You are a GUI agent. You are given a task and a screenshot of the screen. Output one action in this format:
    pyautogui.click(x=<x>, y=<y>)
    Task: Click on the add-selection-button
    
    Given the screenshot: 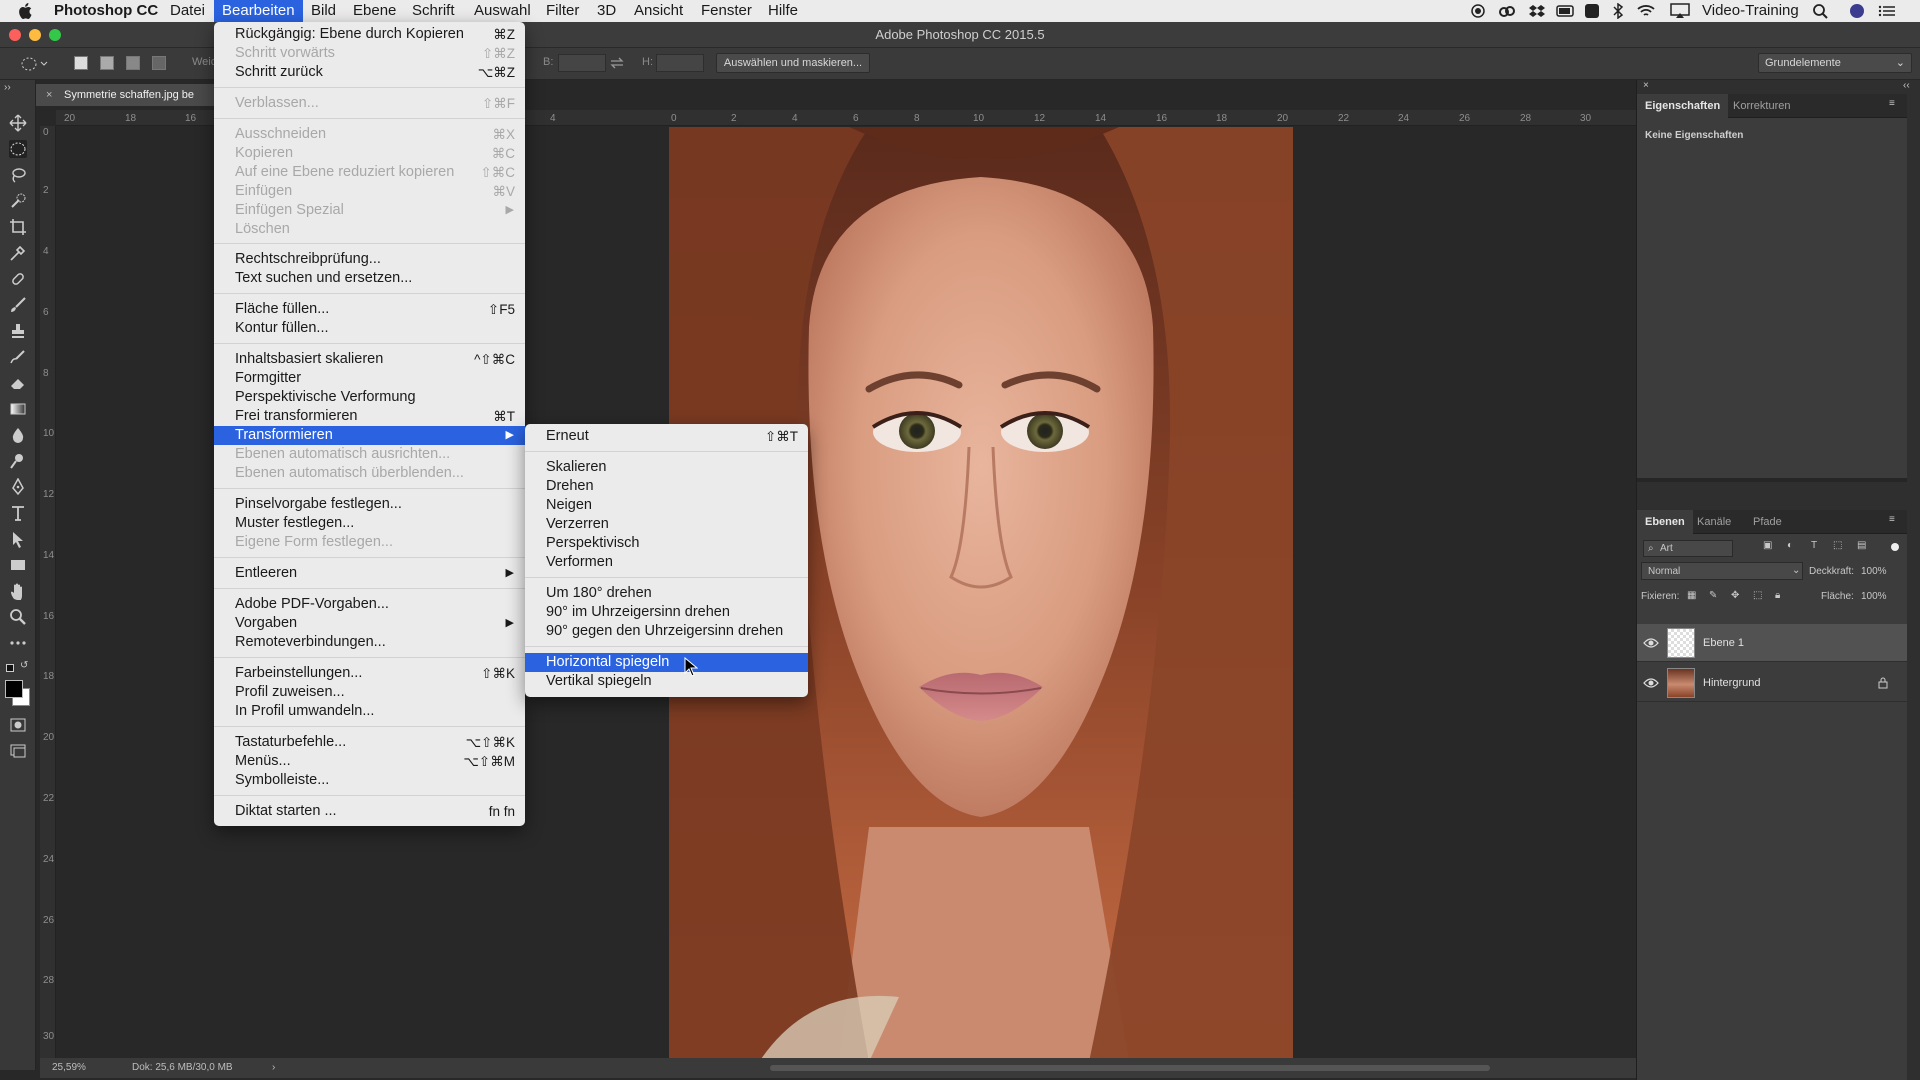 What is the action you would take?
    pyautogui.click(x=107, y=63)
    